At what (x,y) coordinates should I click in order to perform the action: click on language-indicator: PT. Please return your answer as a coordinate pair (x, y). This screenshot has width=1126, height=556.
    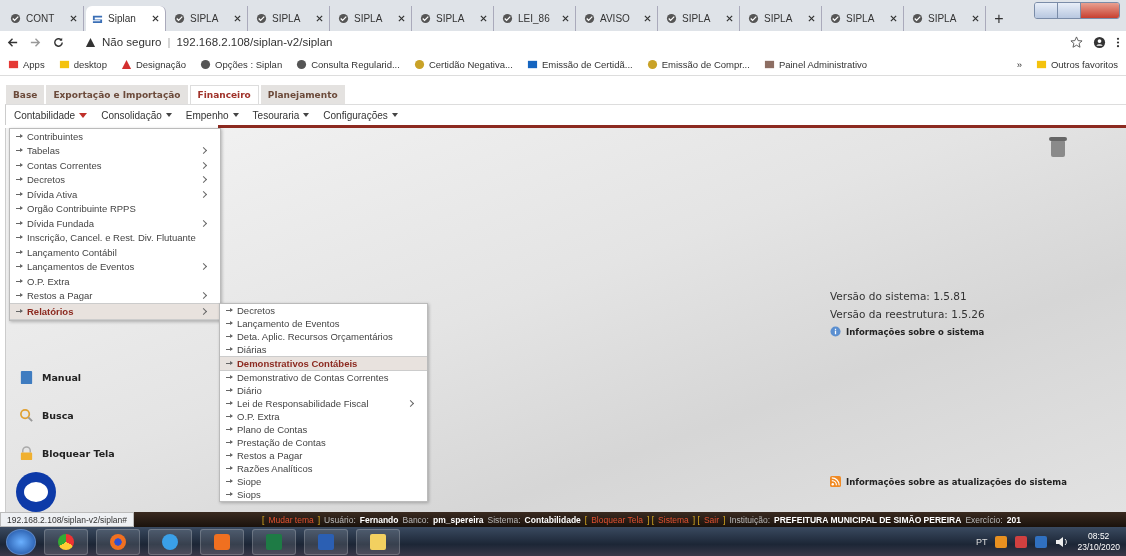
    Looking at the image, I should click on (981, 541).